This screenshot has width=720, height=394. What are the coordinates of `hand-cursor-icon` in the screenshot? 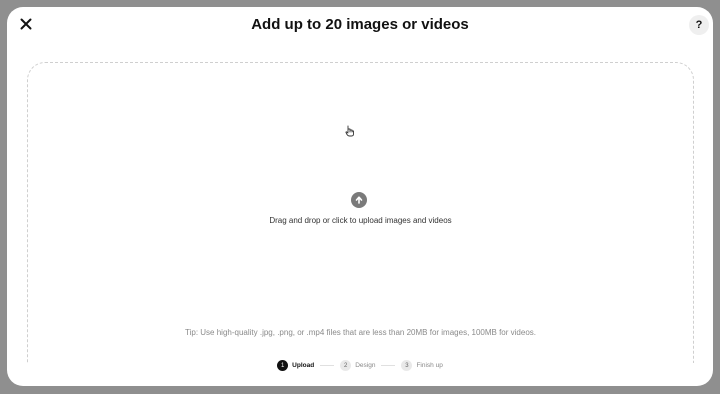 It's located at (350, 133).